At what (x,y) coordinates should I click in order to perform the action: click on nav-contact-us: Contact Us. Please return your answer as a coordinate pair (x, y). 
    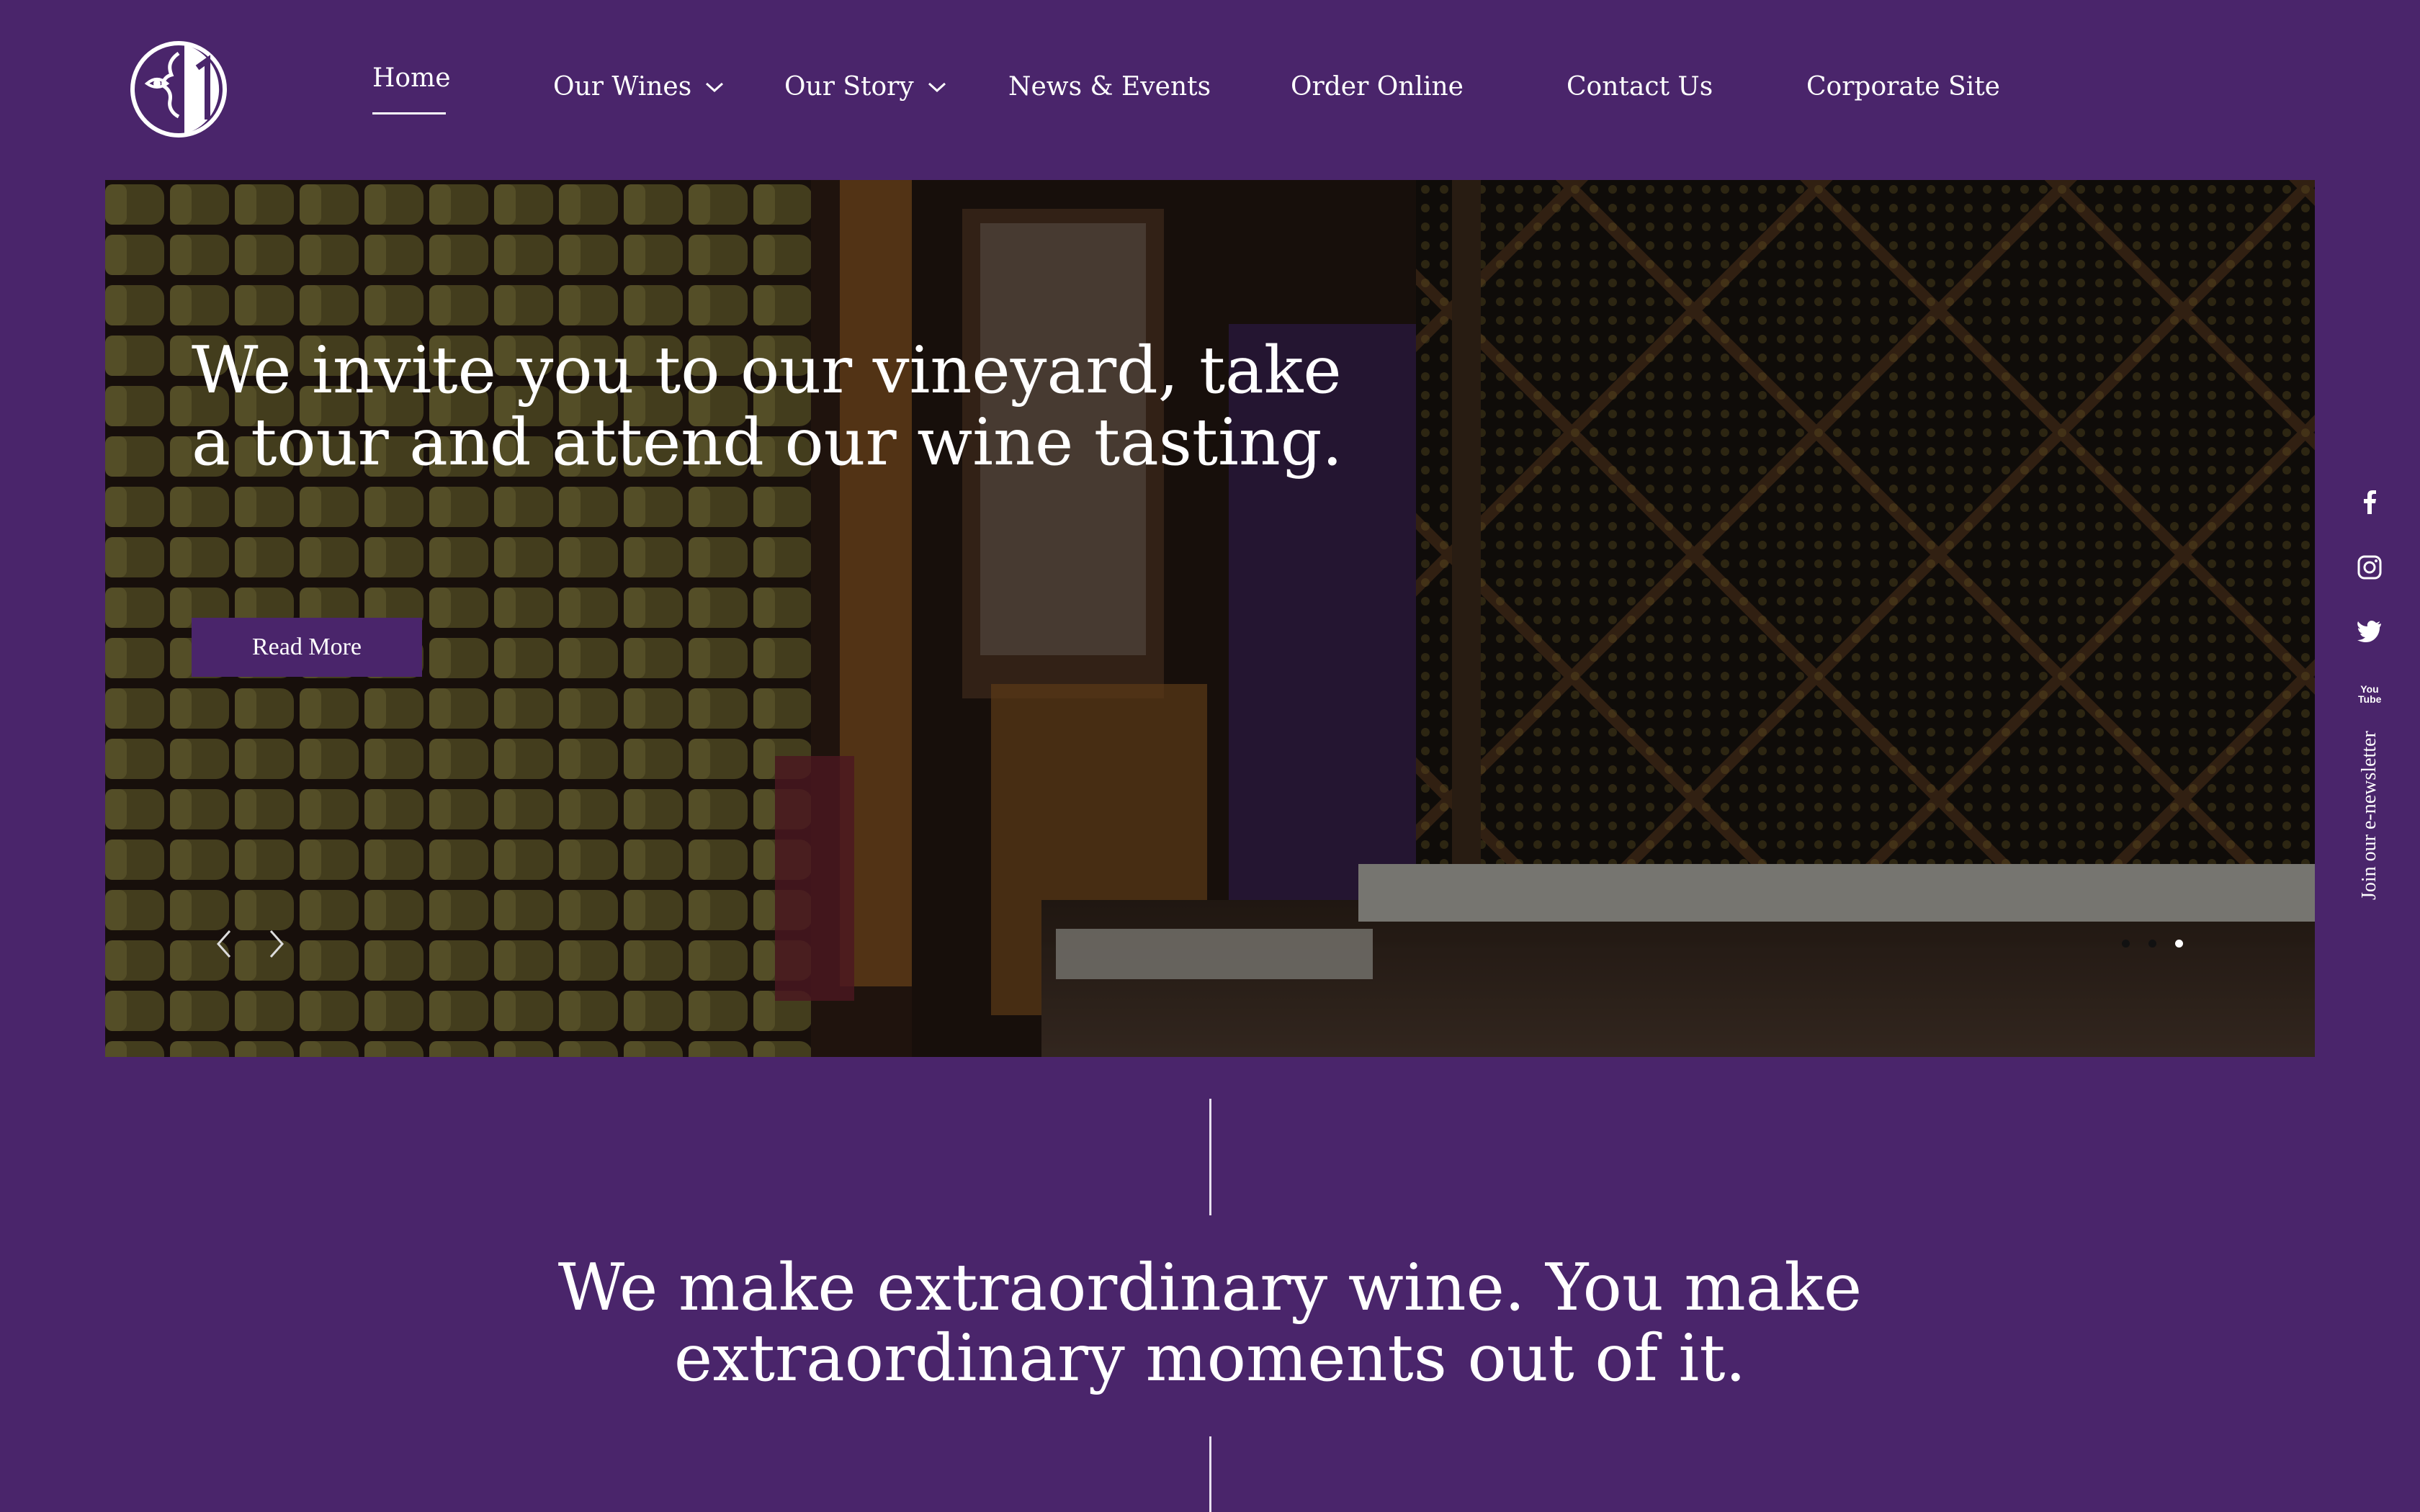
    Looking at the image, I should click on (1640, 87).